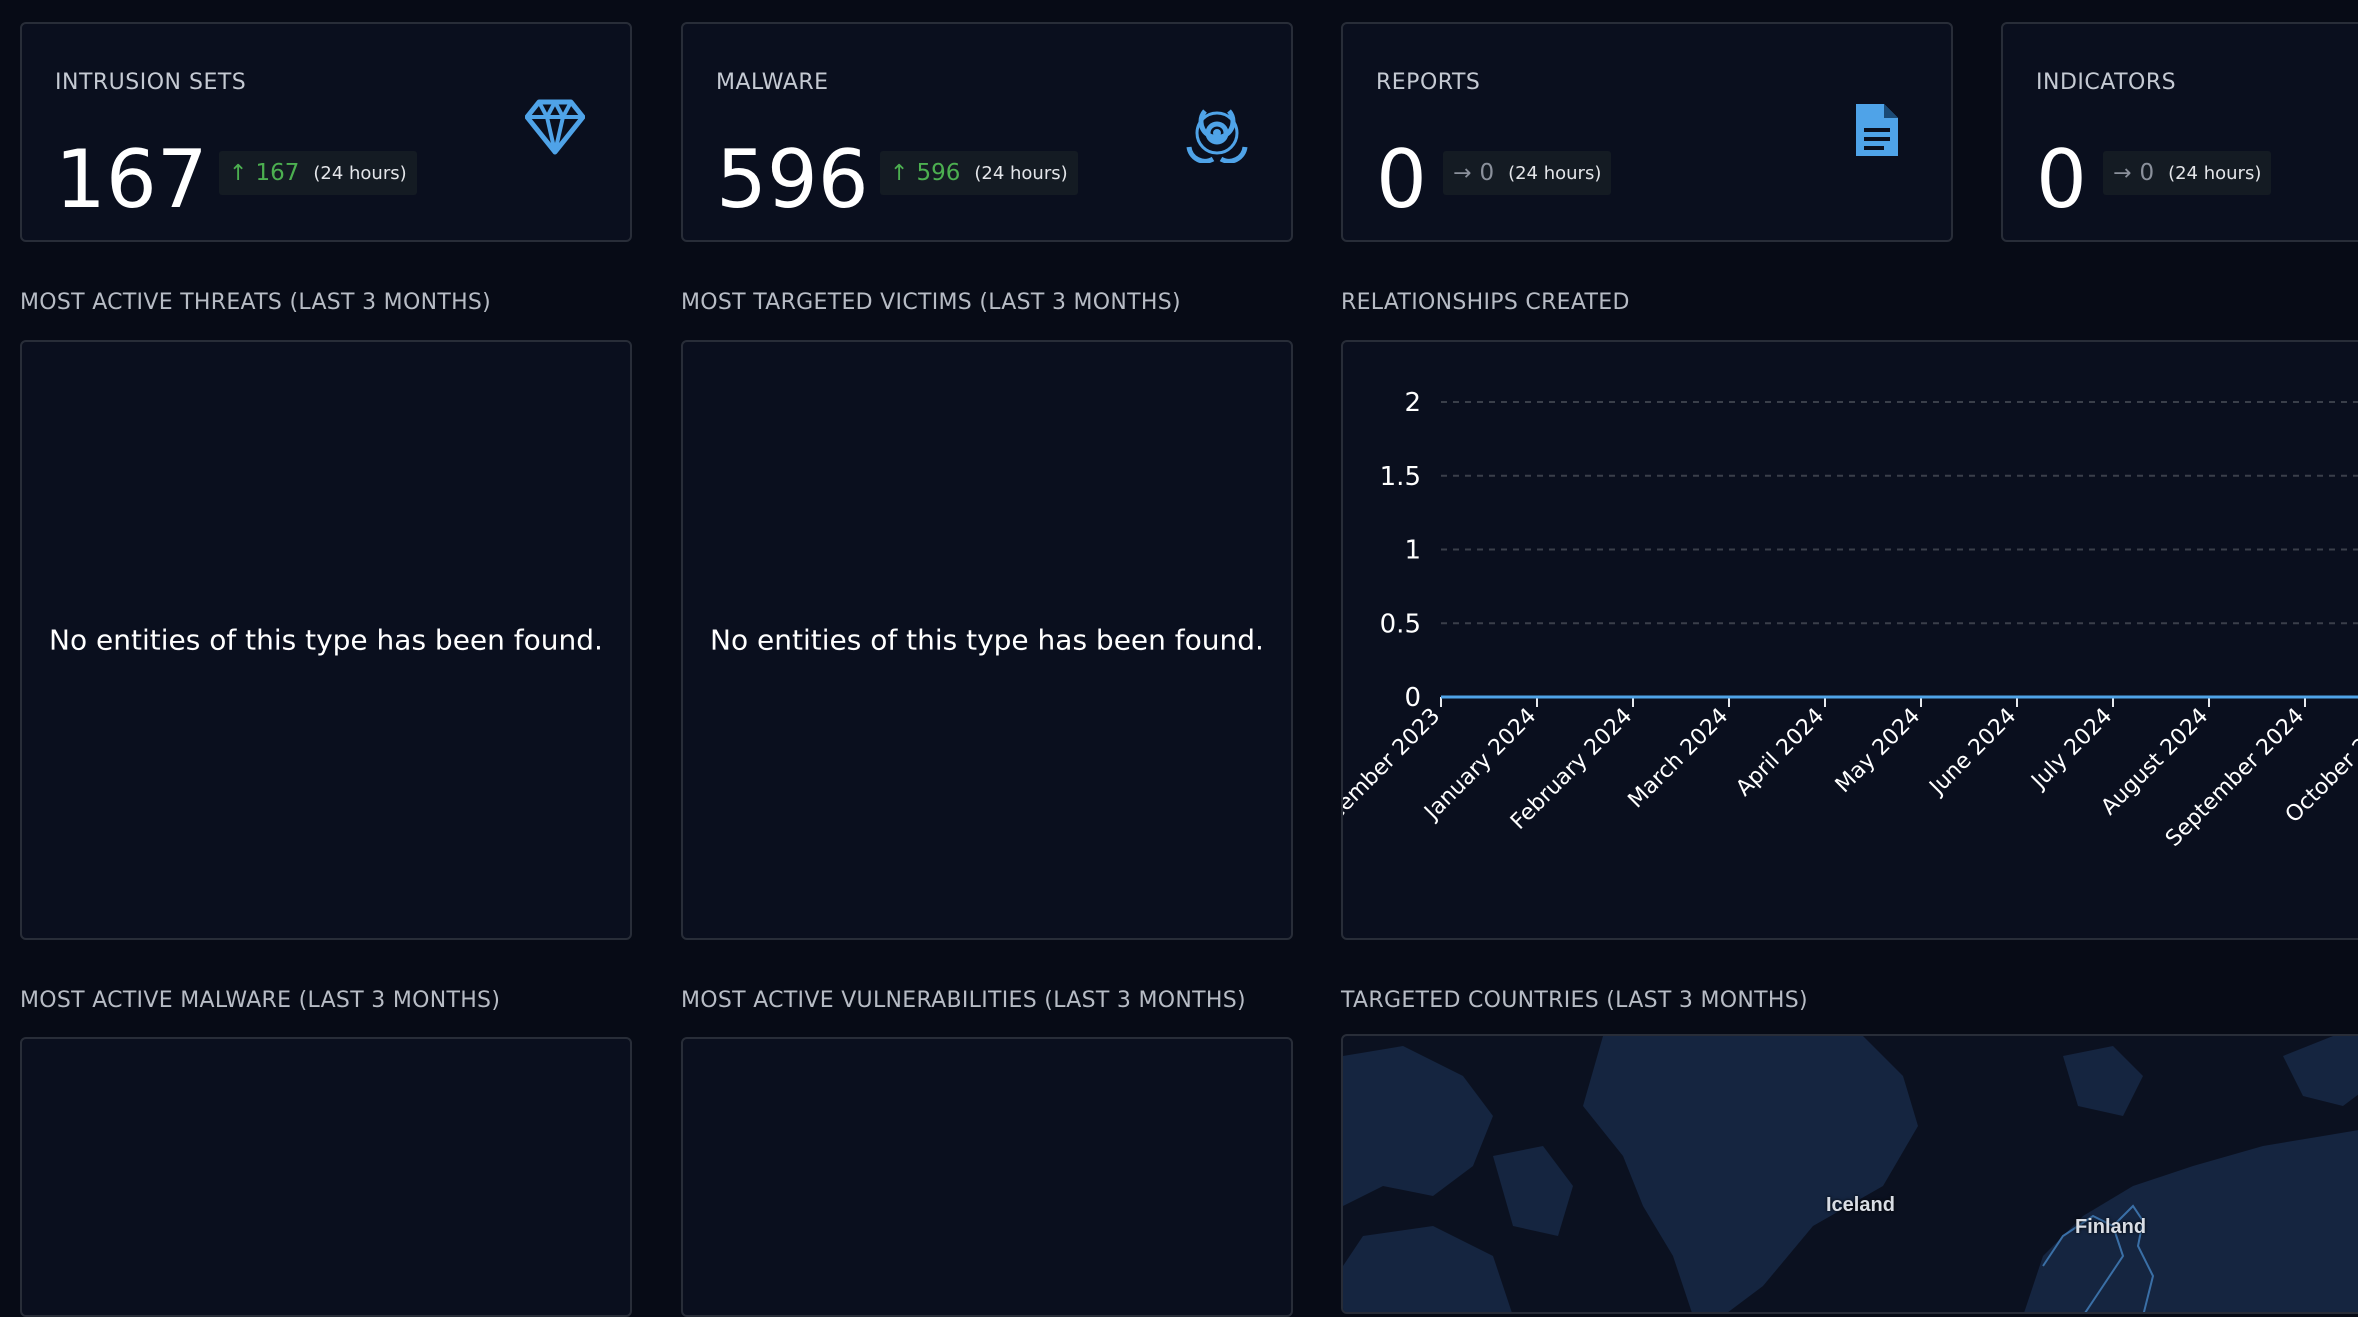  What do you see at coordinates (151, 82) in the screenshot?
I see `stat-label: INTRUSION SETS` at bounding box center [151, 82].